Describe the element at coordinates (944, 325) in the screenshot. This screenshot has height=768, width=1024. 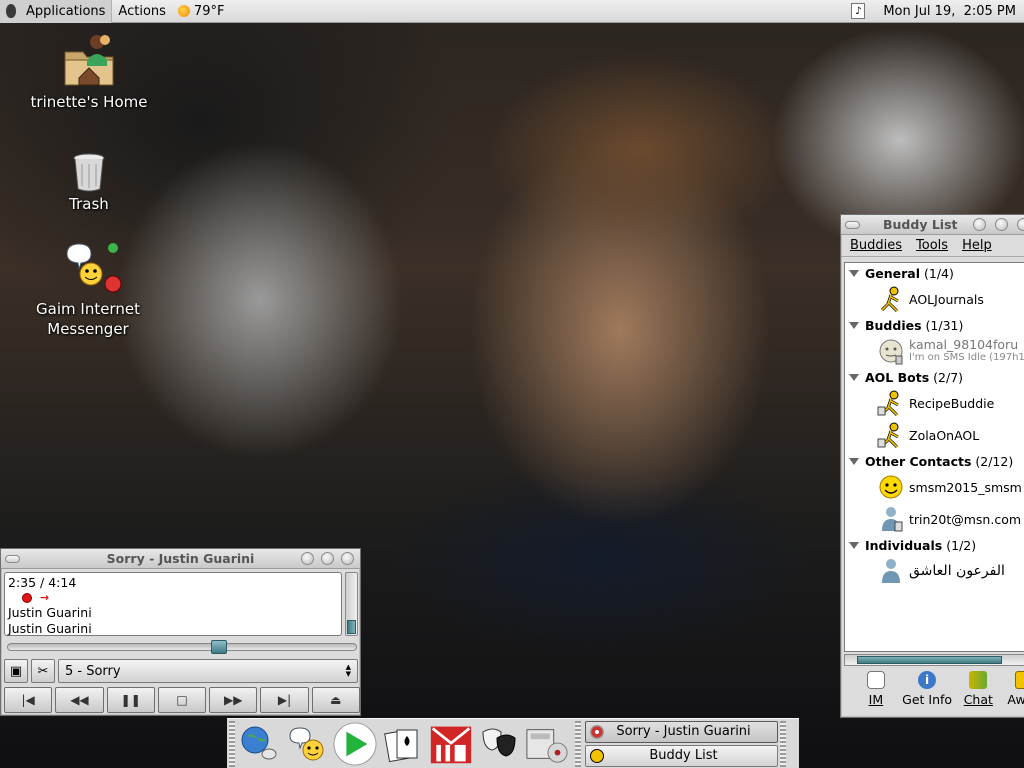
I see `group-count: (1/31)` at that location.